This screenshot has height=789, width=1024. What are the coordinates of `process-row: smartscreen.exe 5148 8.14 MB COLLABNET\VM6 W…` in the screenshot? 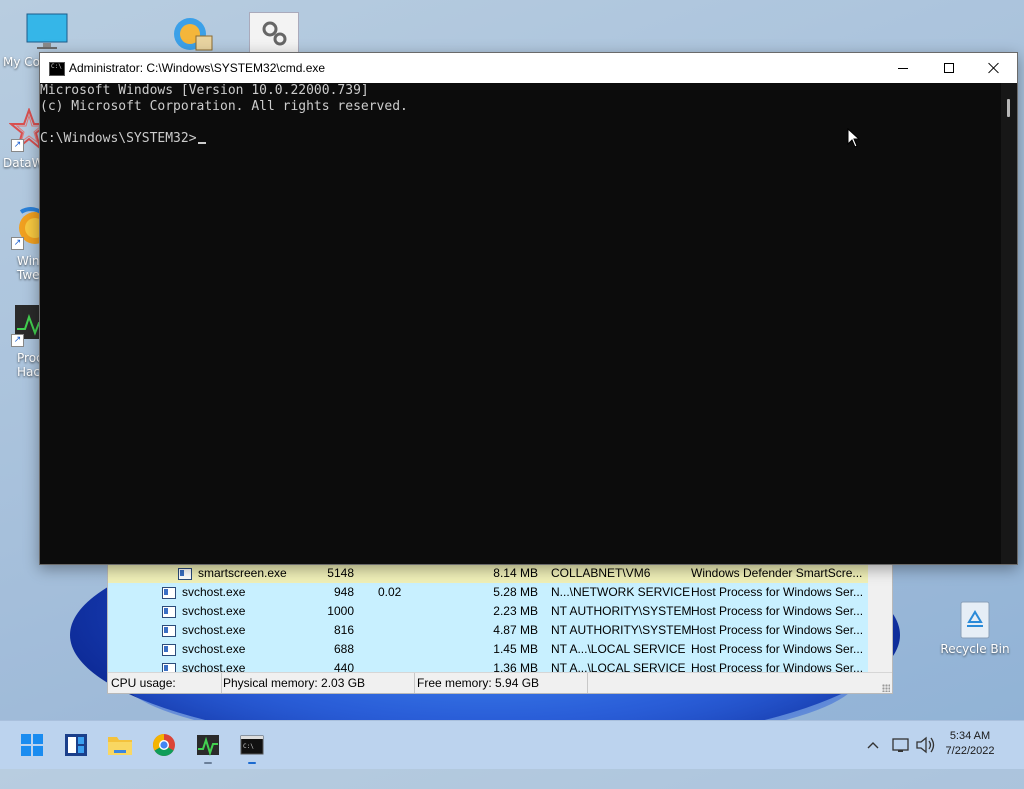 It's located at (488, 573).